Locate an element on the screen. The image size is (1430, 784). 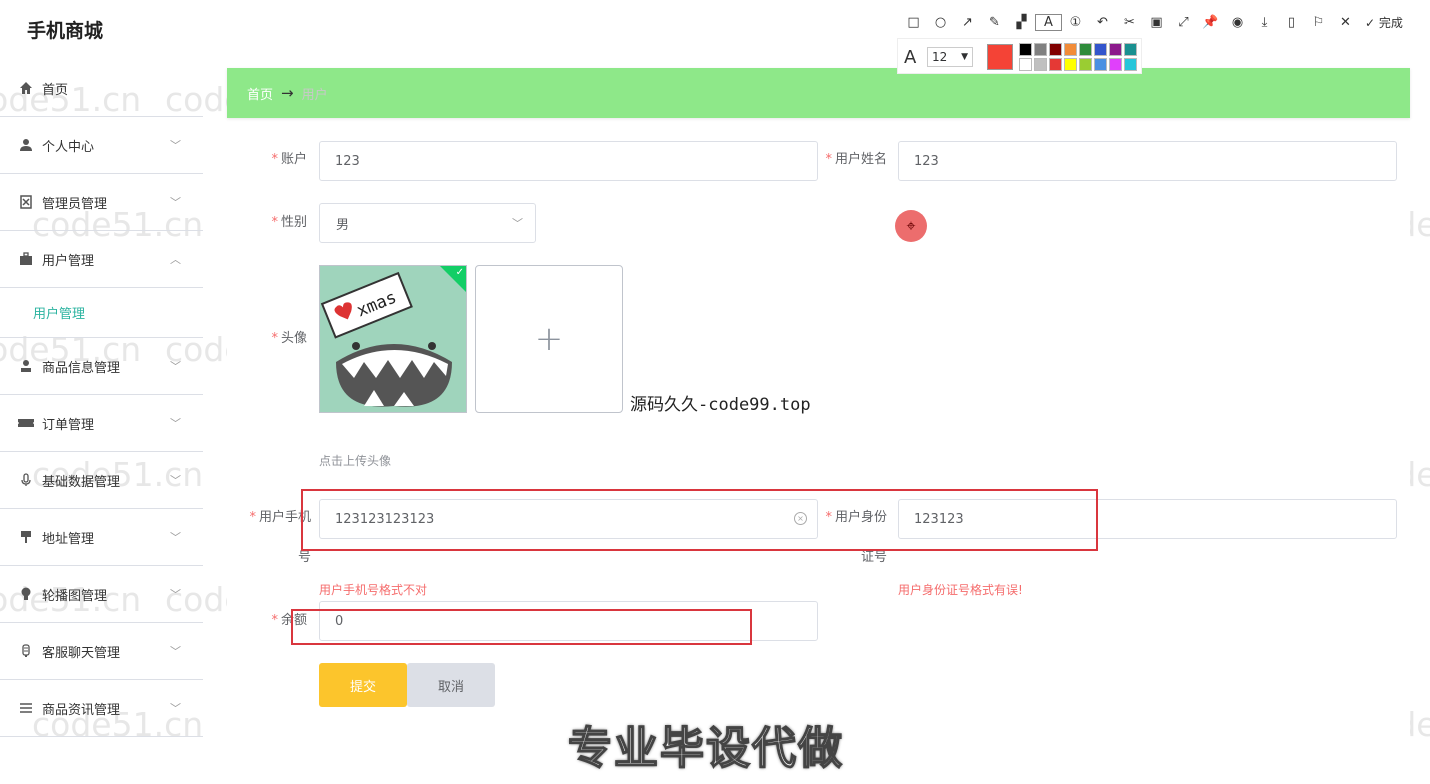
sidebar-item-orders: 订单管理 ﹀ is located at coordinates (101, 423).